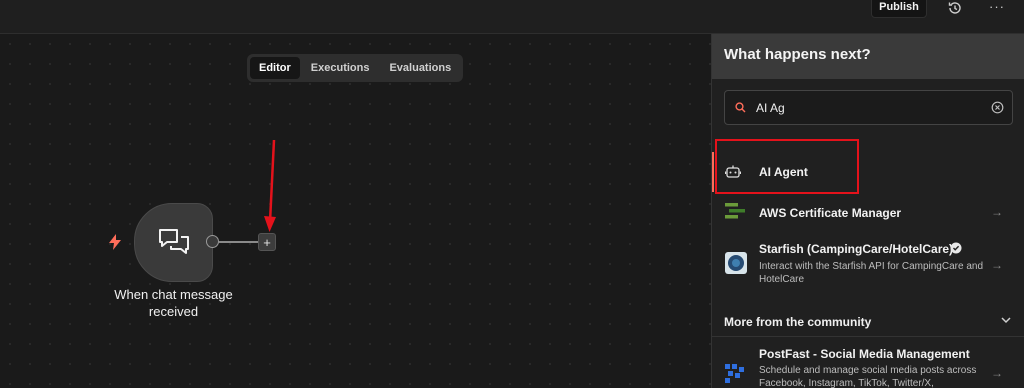 This screenshot has height=388, width=1024. I want to click on history-icon, so click(955, 8).